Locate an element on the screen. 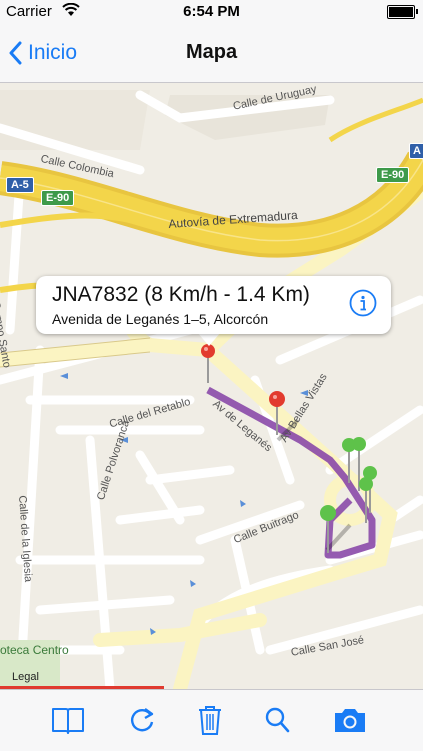  street-label-uruguay: Calle de Uruguay is located at coordinates (275, 98).